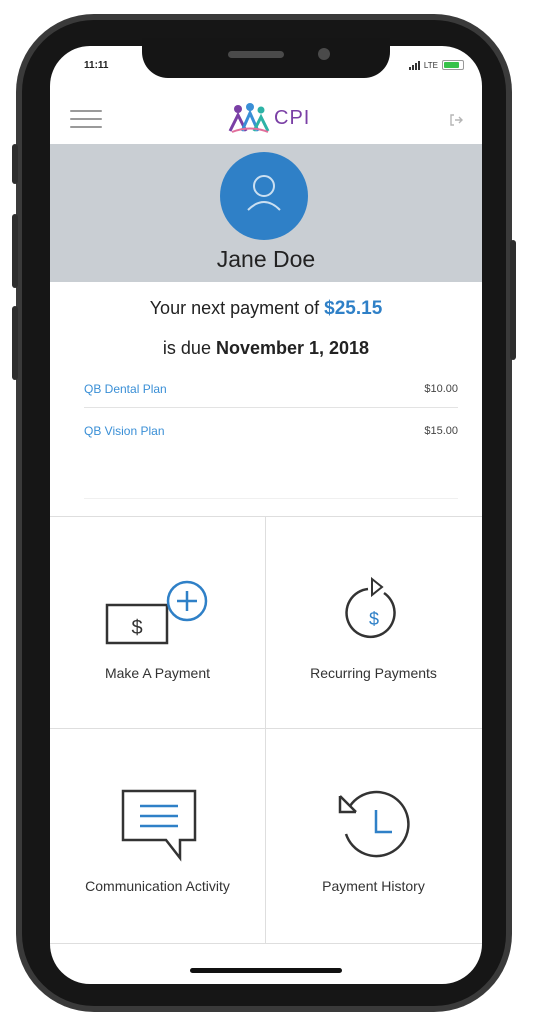 Image resolution: width=533 pixels, height=1029 pixels. What do you see at coordinates (15, 164) in the screenshot?
I see `silent-switch` at bounding box center [15, 164].